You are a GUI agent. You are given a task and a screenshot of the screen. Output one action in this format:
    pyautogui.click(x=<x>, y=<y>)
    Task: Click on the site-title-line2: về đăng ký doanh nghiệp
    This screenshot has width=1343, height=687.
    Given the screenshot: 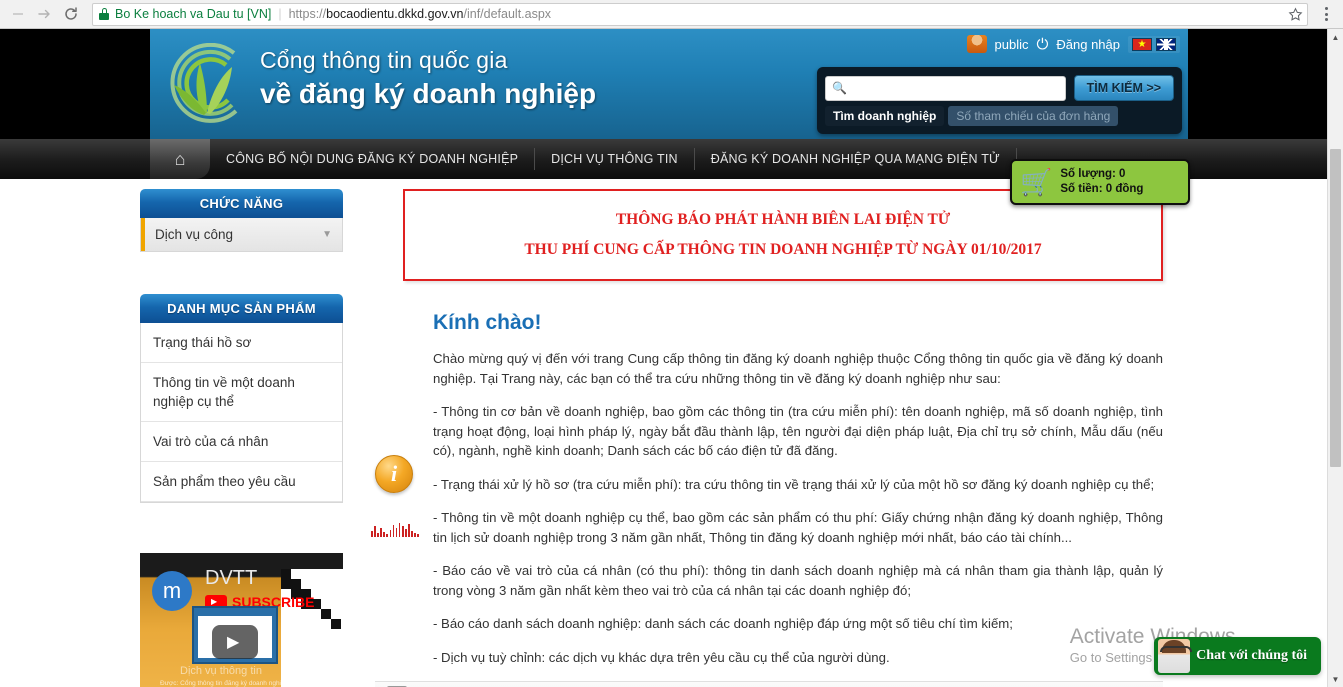 What is the action you would take?
    pyautogui.click(x=428, y=93)
    